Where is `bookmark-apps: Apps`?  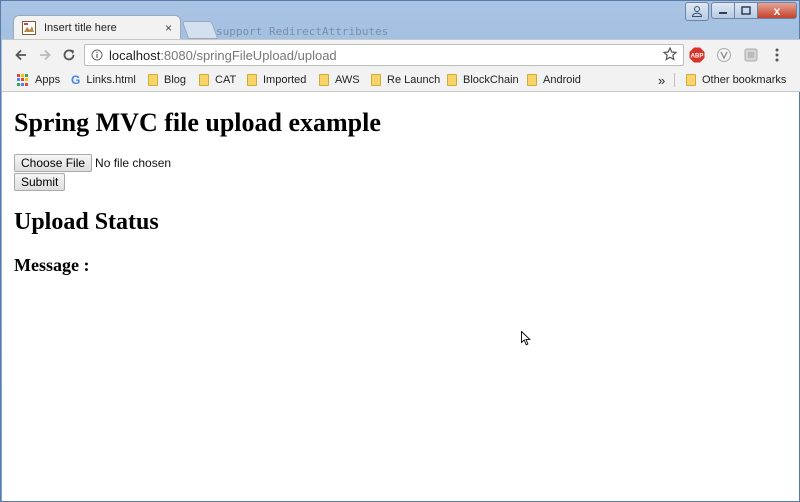
bookmark-apps: Apps is located at coordinates (38, 80).